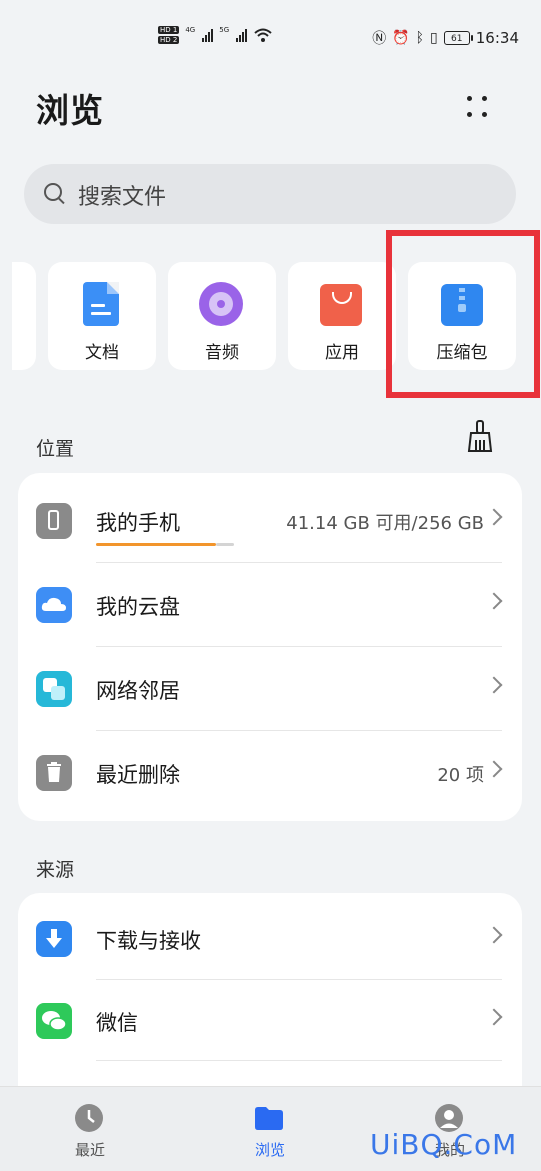  Describe the element at coordinates (117, 1023) in the screenshot. I see `source-item-label: 微信` at that location.